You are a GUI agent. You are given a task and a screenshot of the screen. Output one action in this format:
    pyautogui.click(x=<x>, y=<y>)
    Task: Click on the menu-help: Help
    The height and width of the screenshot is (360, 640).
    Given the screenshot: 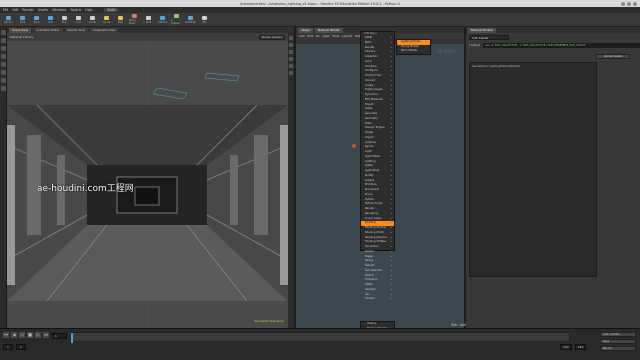 What is the action you would take?
    pyautogui.click(x=88, y=10)
    